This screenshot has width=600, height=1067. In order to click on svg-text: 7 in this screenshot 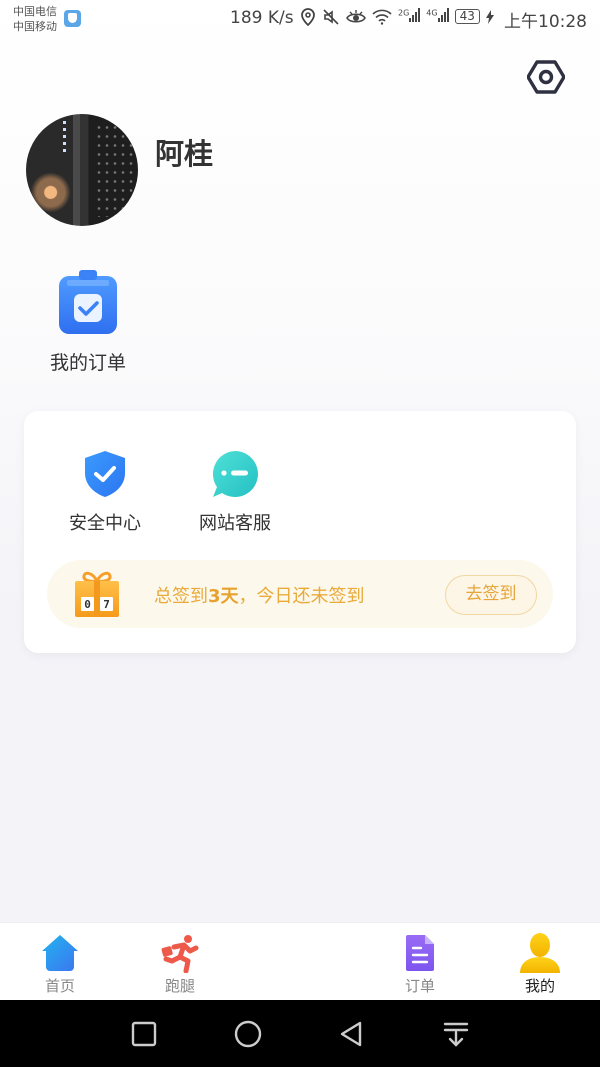, I will do `click(106, 604)`.